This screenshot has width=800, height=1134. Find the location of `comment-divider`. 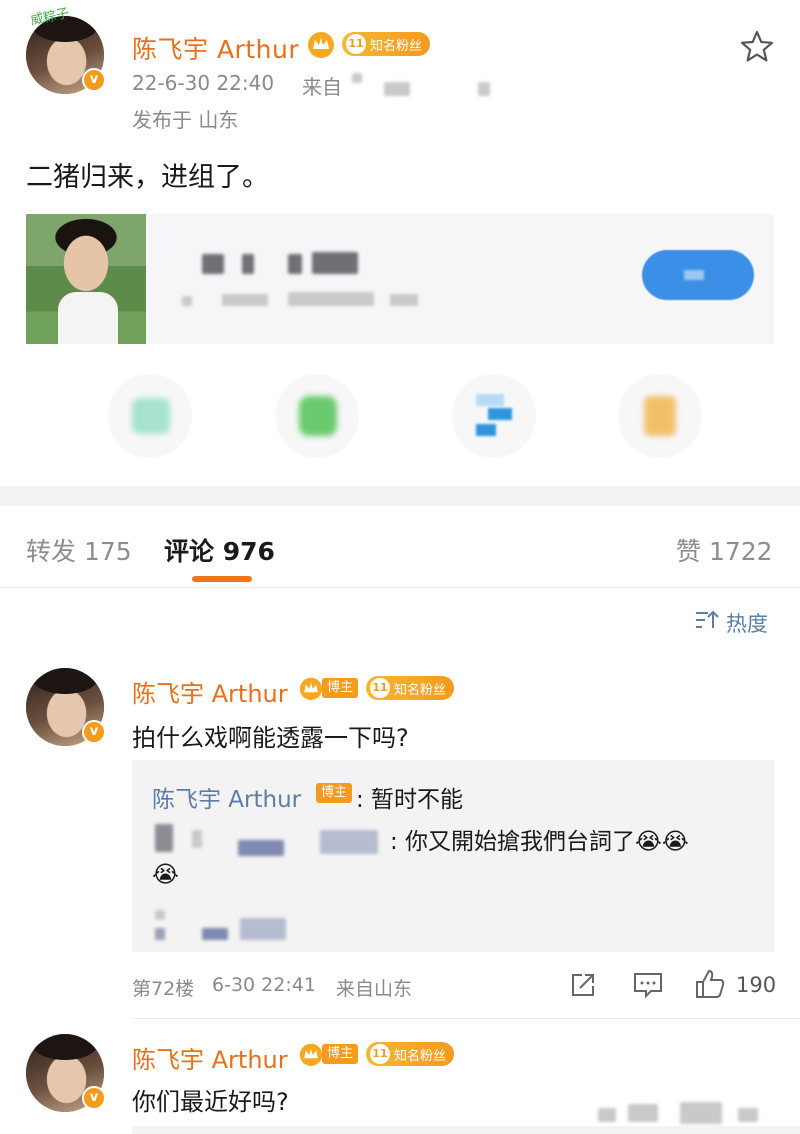

comment-divider is located at coordinates (466, 1018).